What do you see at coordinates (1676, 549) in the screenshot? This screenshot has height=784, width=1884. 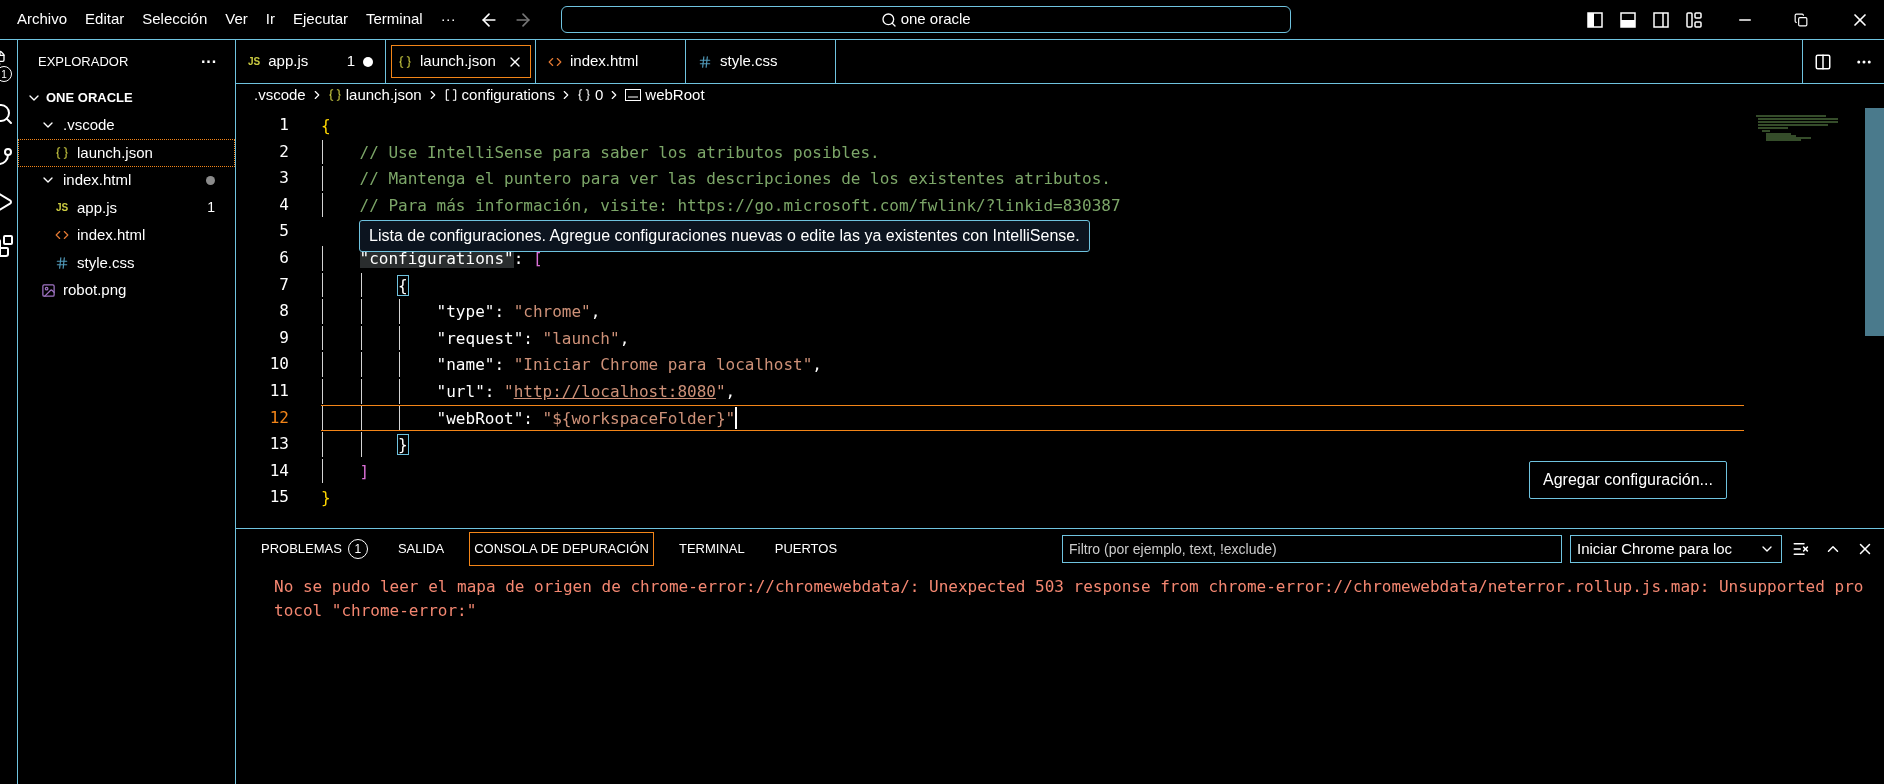 I see `session-dropdown: Iniciar Chrome para loc` at bounding box center [1676, 549].